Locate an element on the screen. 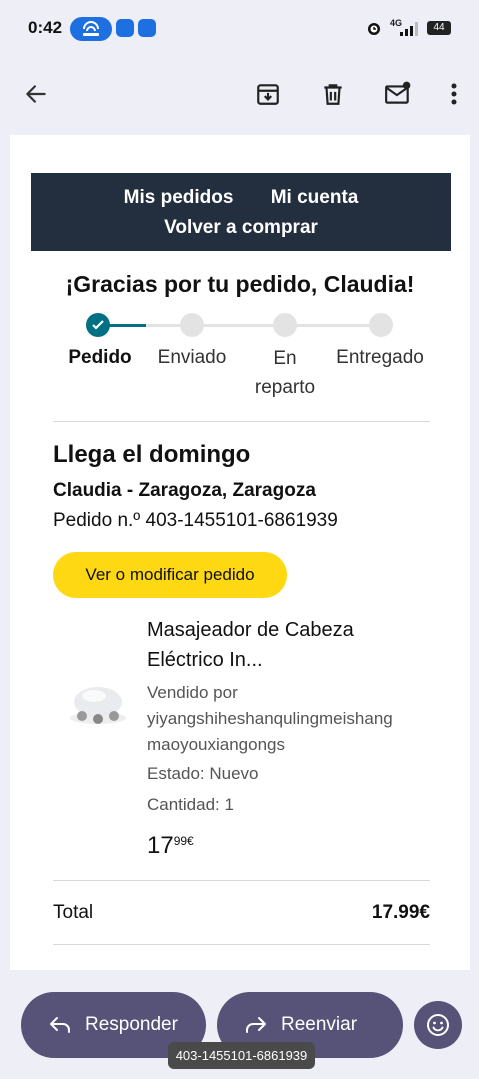 Image resolution: width=479 pixels, height=1079 pixels. battery-indicator: 44 is located at coordinates (439, 28).